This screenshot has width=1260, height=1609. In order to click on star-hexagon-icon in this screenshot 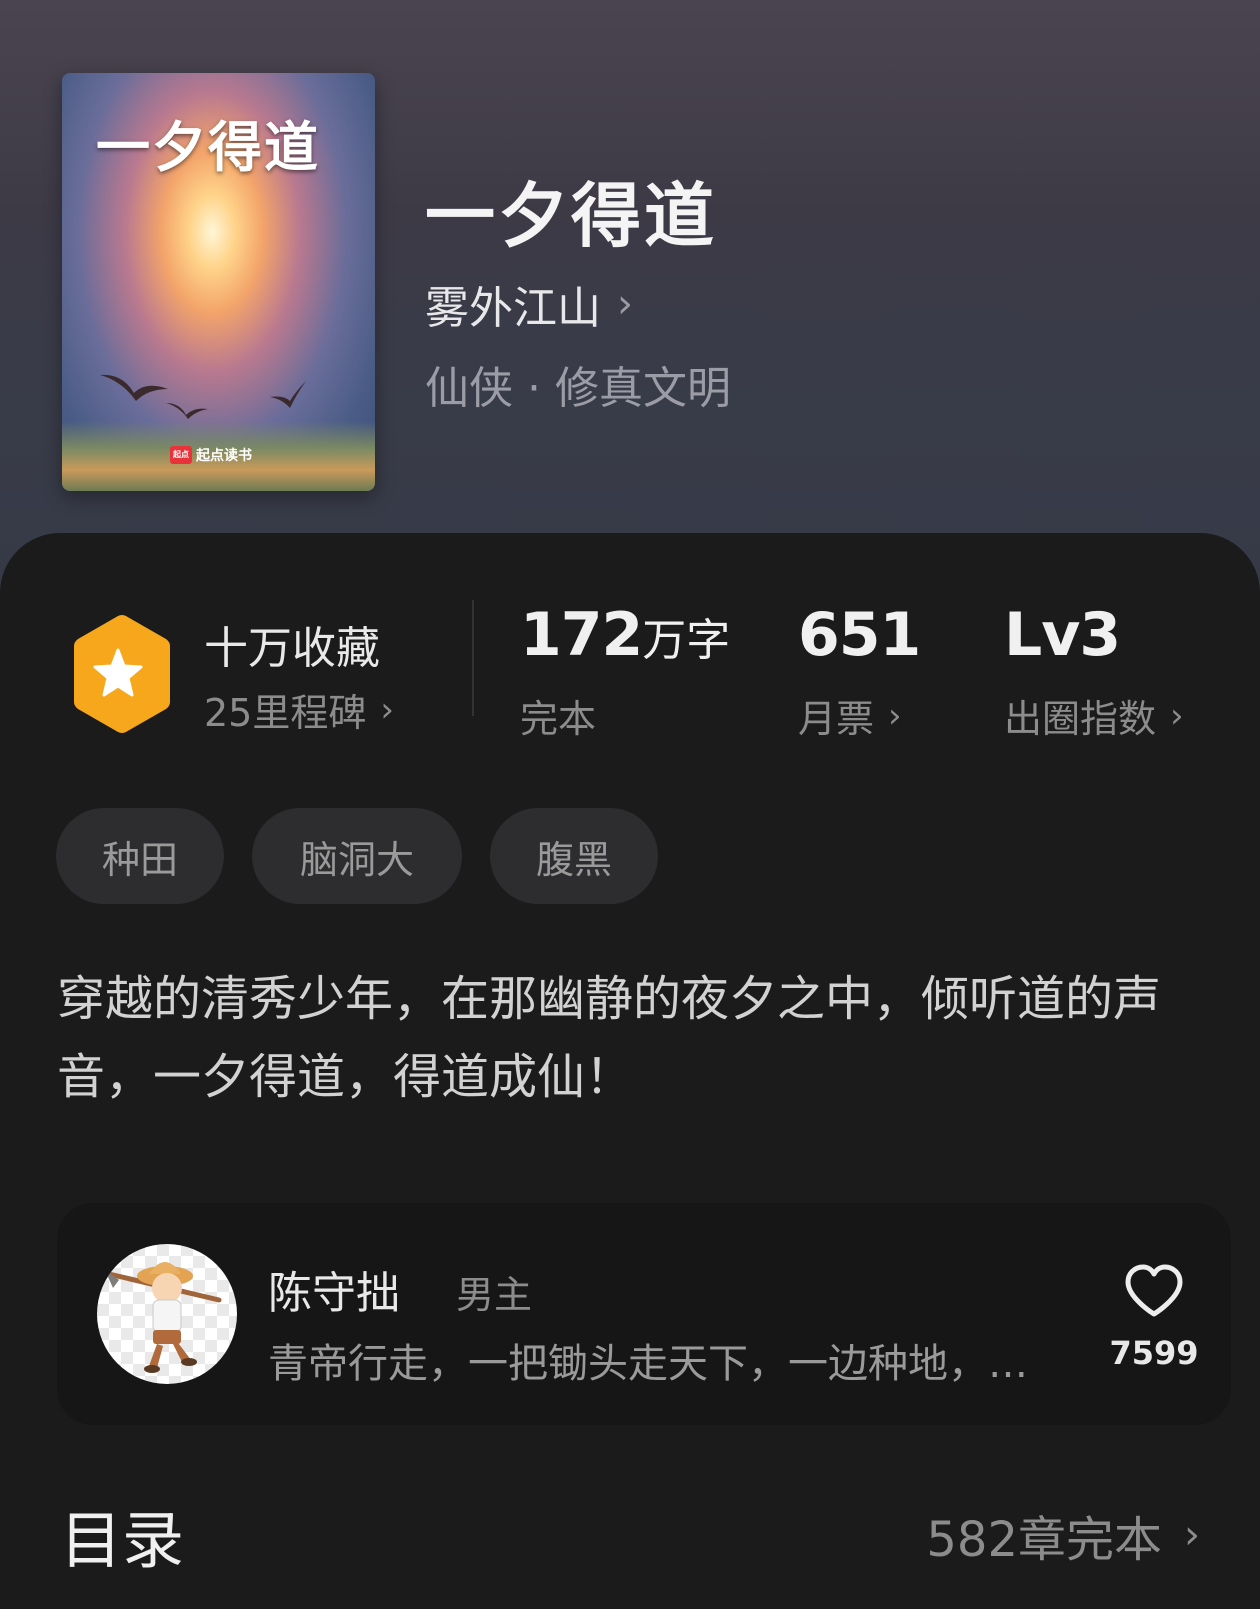, I will do `click(118, 674)`.